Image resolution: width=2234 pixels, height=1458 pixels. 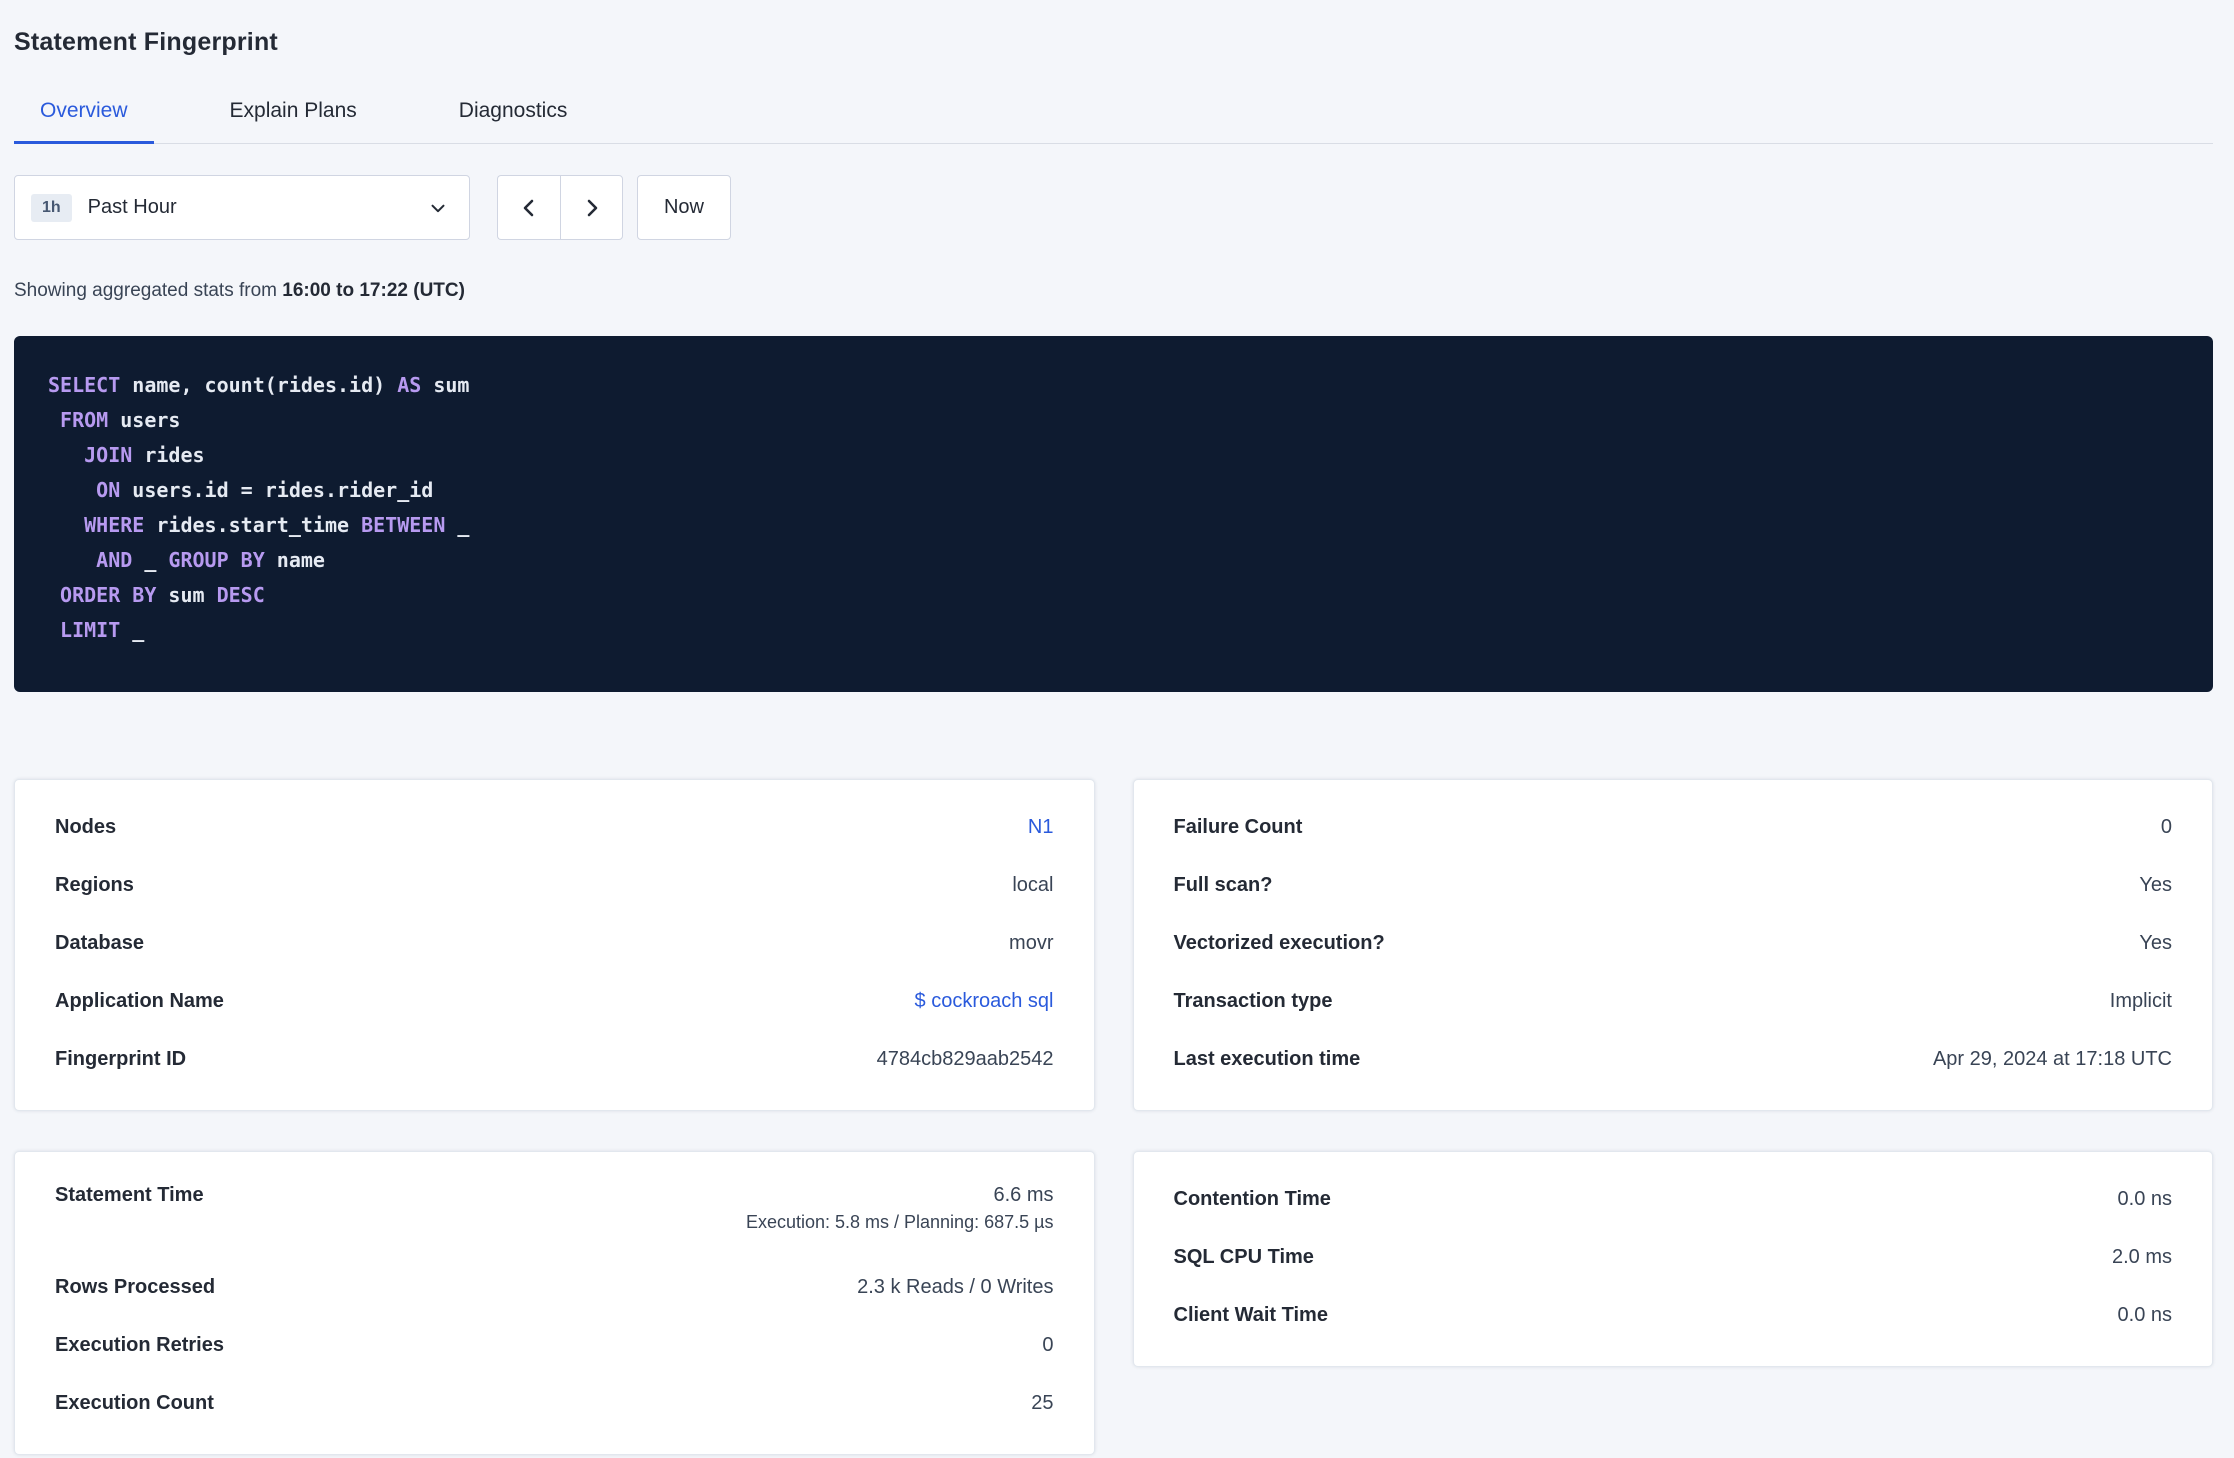 I want to click on tab-explain-plans: Explain Plans, so click(x=293, y=113).